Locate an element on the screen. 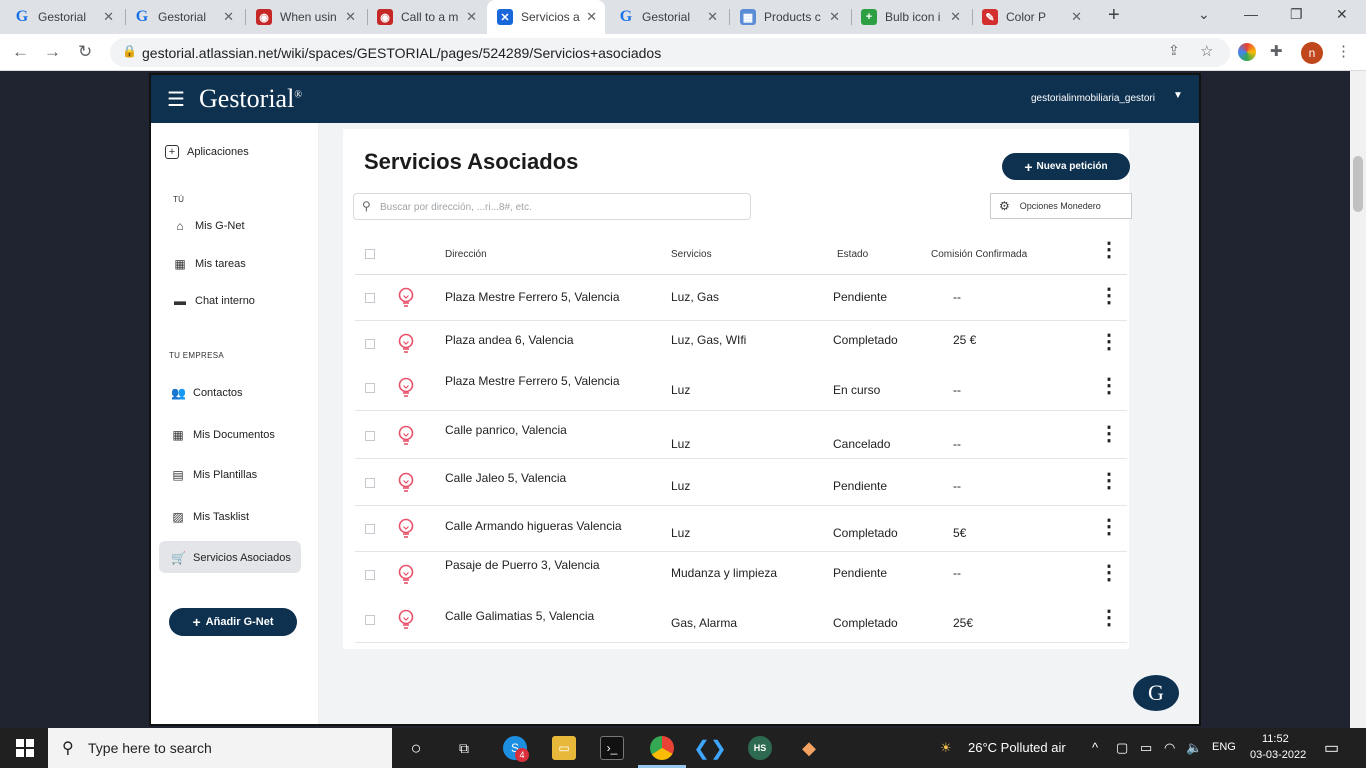 This screenshot has width=1366, height=768. browser-tab: ✎ Color P ✕ is located at coordinates (1031, 17).